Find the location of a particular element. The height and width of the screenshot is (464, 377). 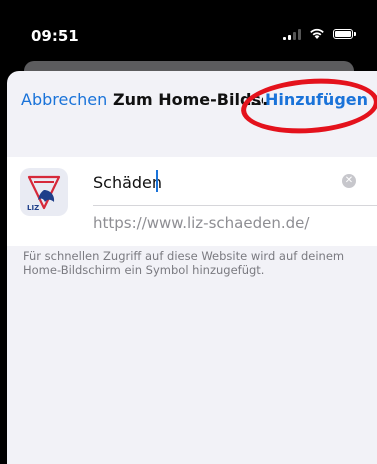

battery-icon is located at coordinates (344, 34).